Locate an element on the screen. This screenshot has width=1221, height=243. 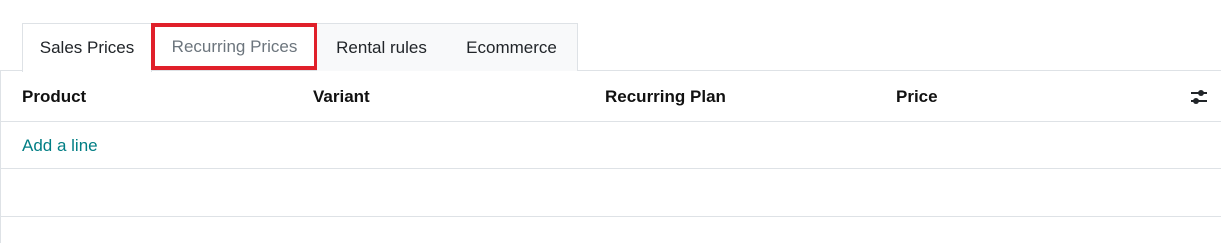
column-header-price: Price is located at coordinates (917, 96).